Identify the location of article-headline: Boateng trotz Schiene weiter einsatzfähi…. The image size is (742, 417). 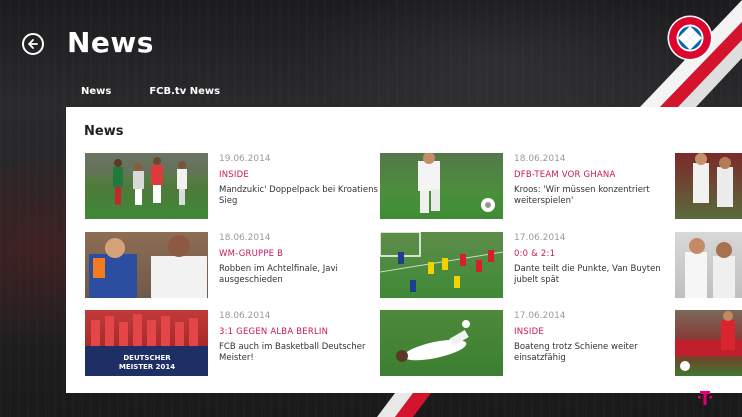
(576, 352).